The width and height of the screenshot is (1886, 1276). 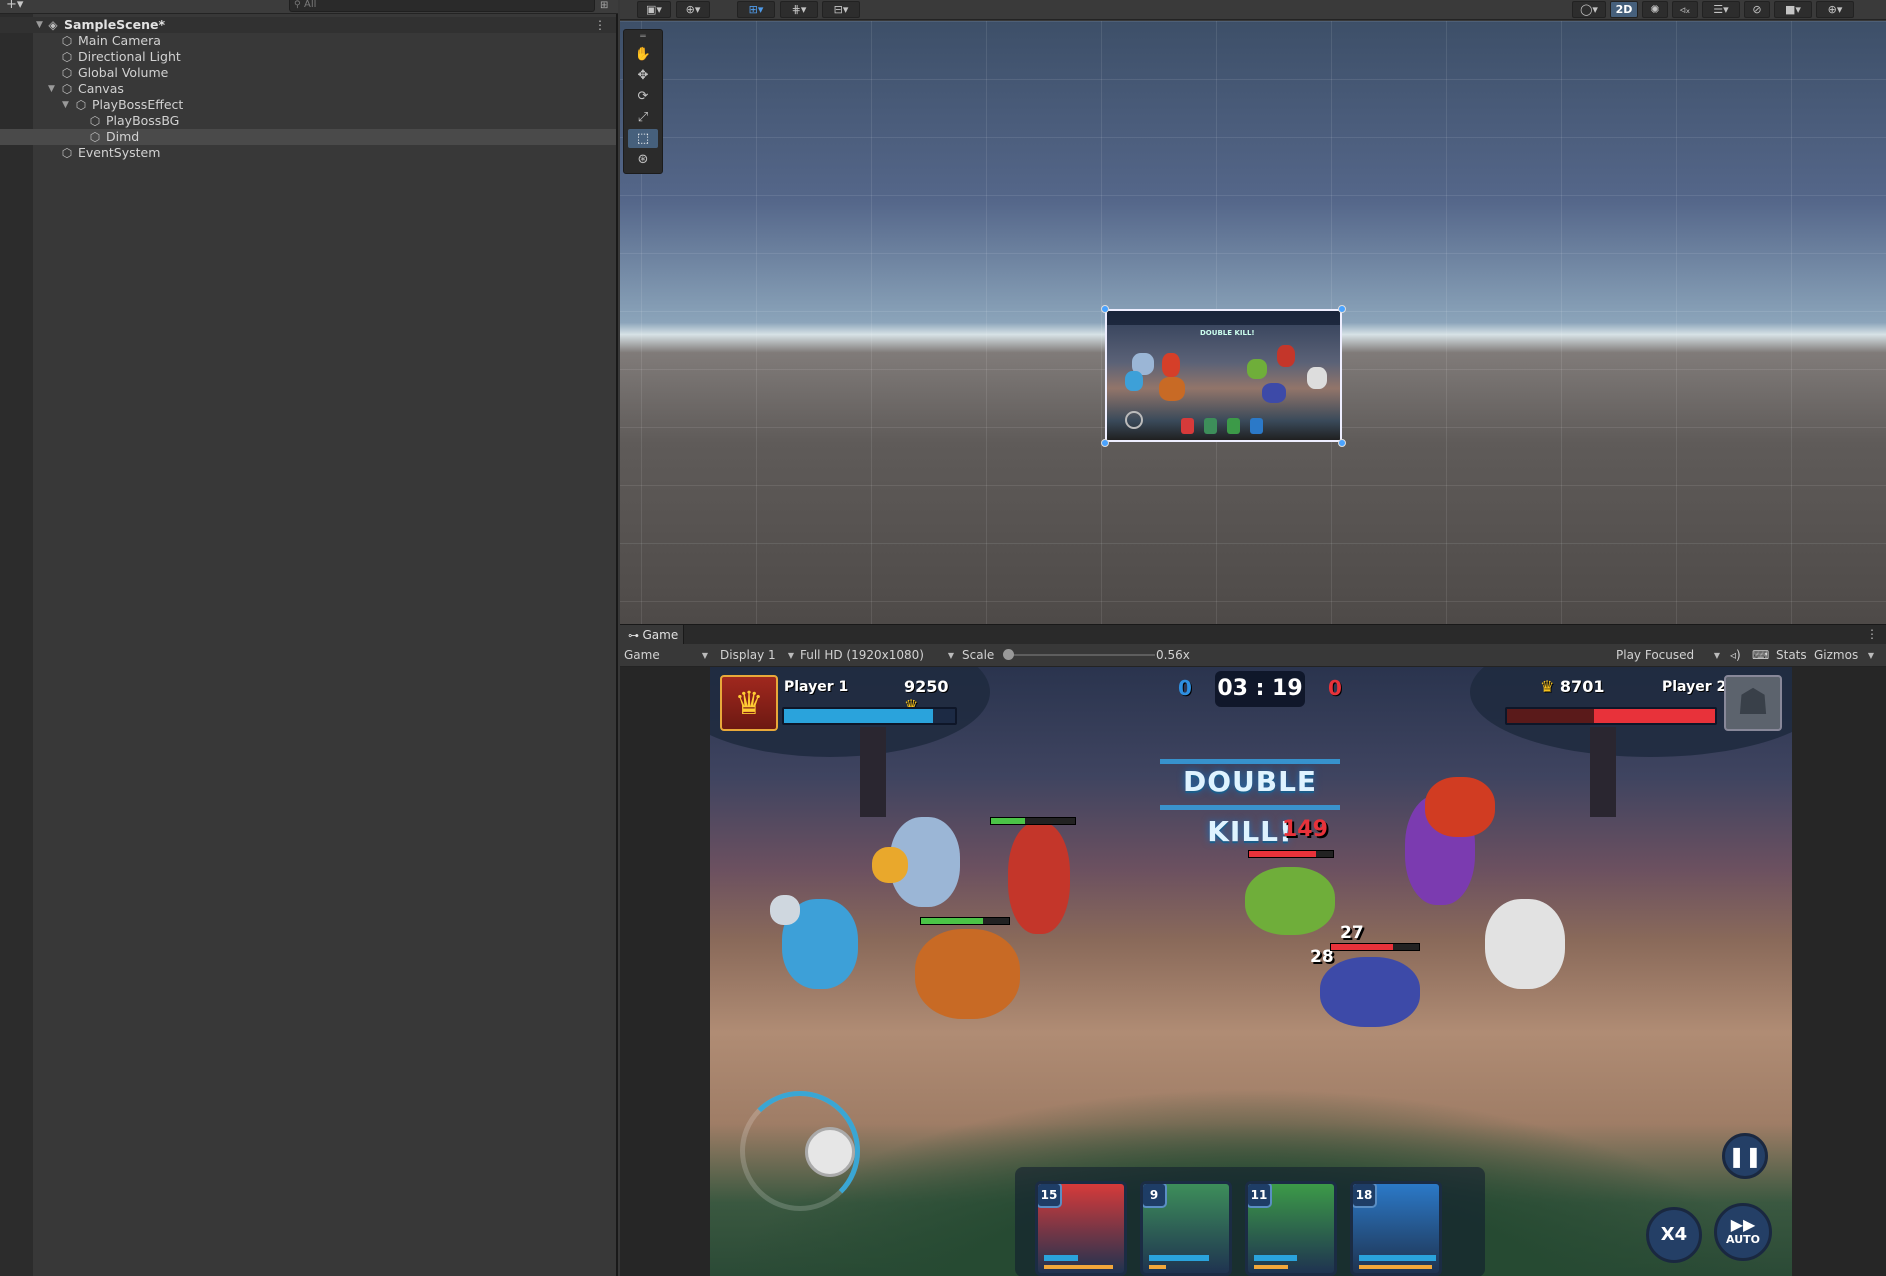 I want to click on ally-cannon, so click(x=785, y=910).